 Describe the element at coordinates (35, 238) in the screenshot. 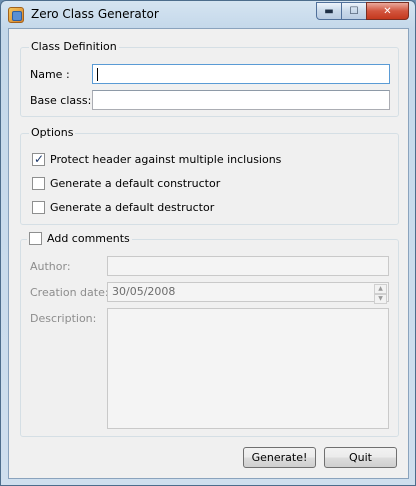

I see `add-comments-checkbox` at that location.